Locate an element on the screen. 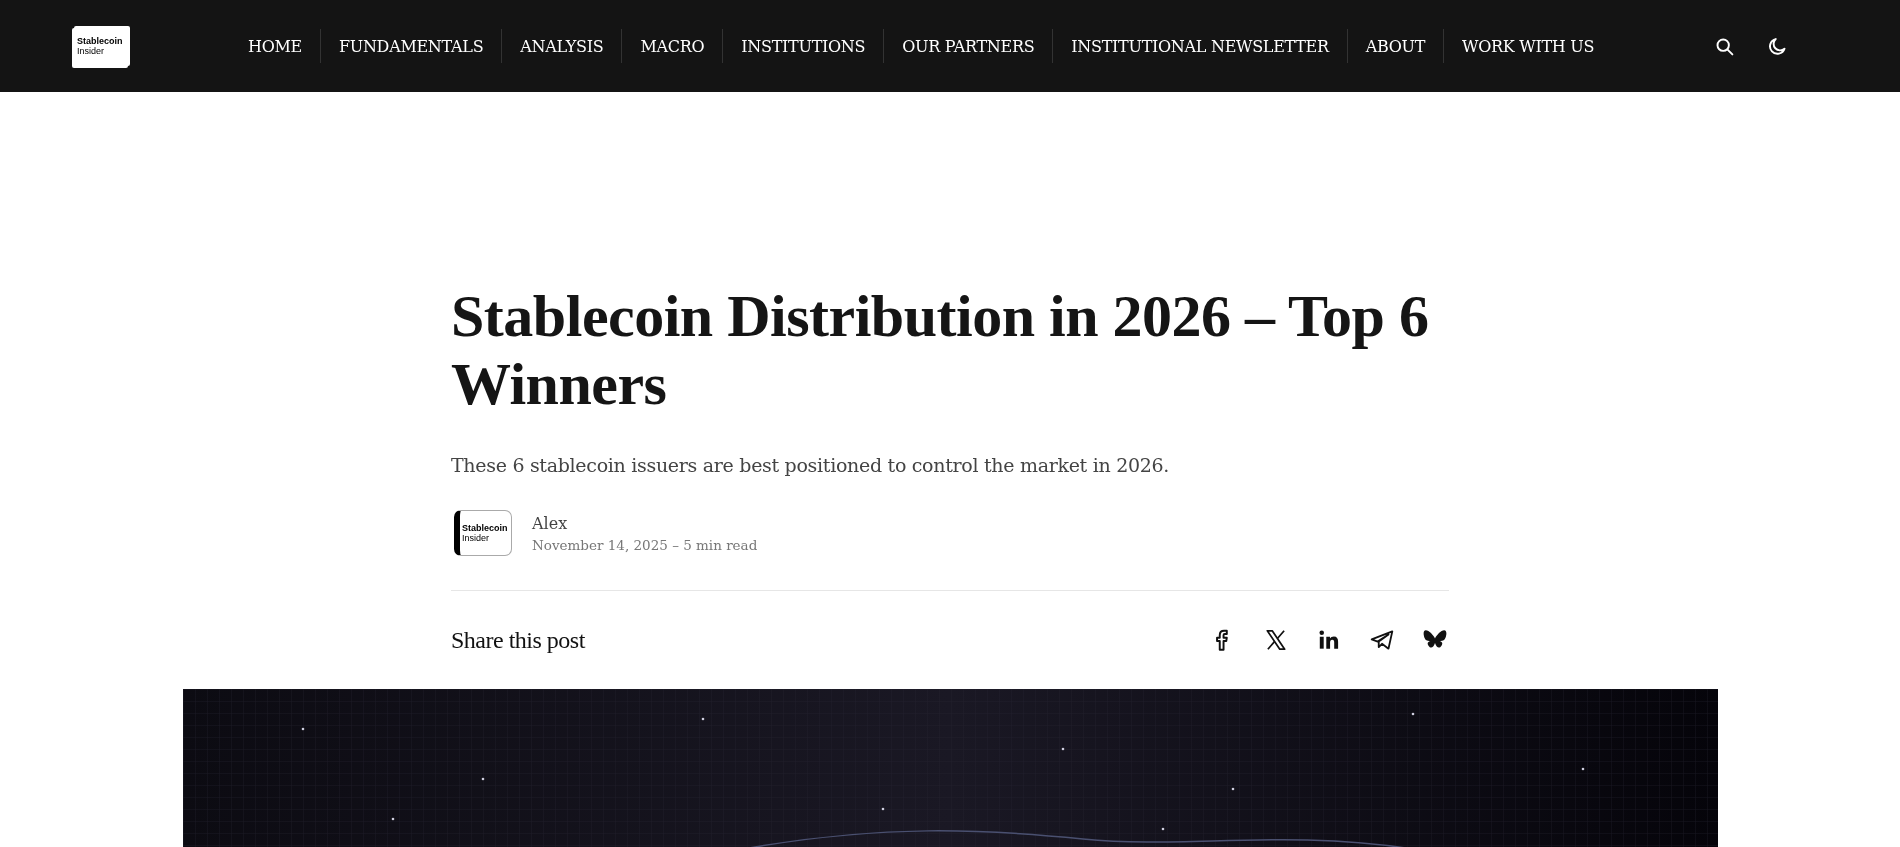 The height and width of the screenshot is (847, 1900). nav-link: WORK WITH US is located at coordinates (1528, 46).